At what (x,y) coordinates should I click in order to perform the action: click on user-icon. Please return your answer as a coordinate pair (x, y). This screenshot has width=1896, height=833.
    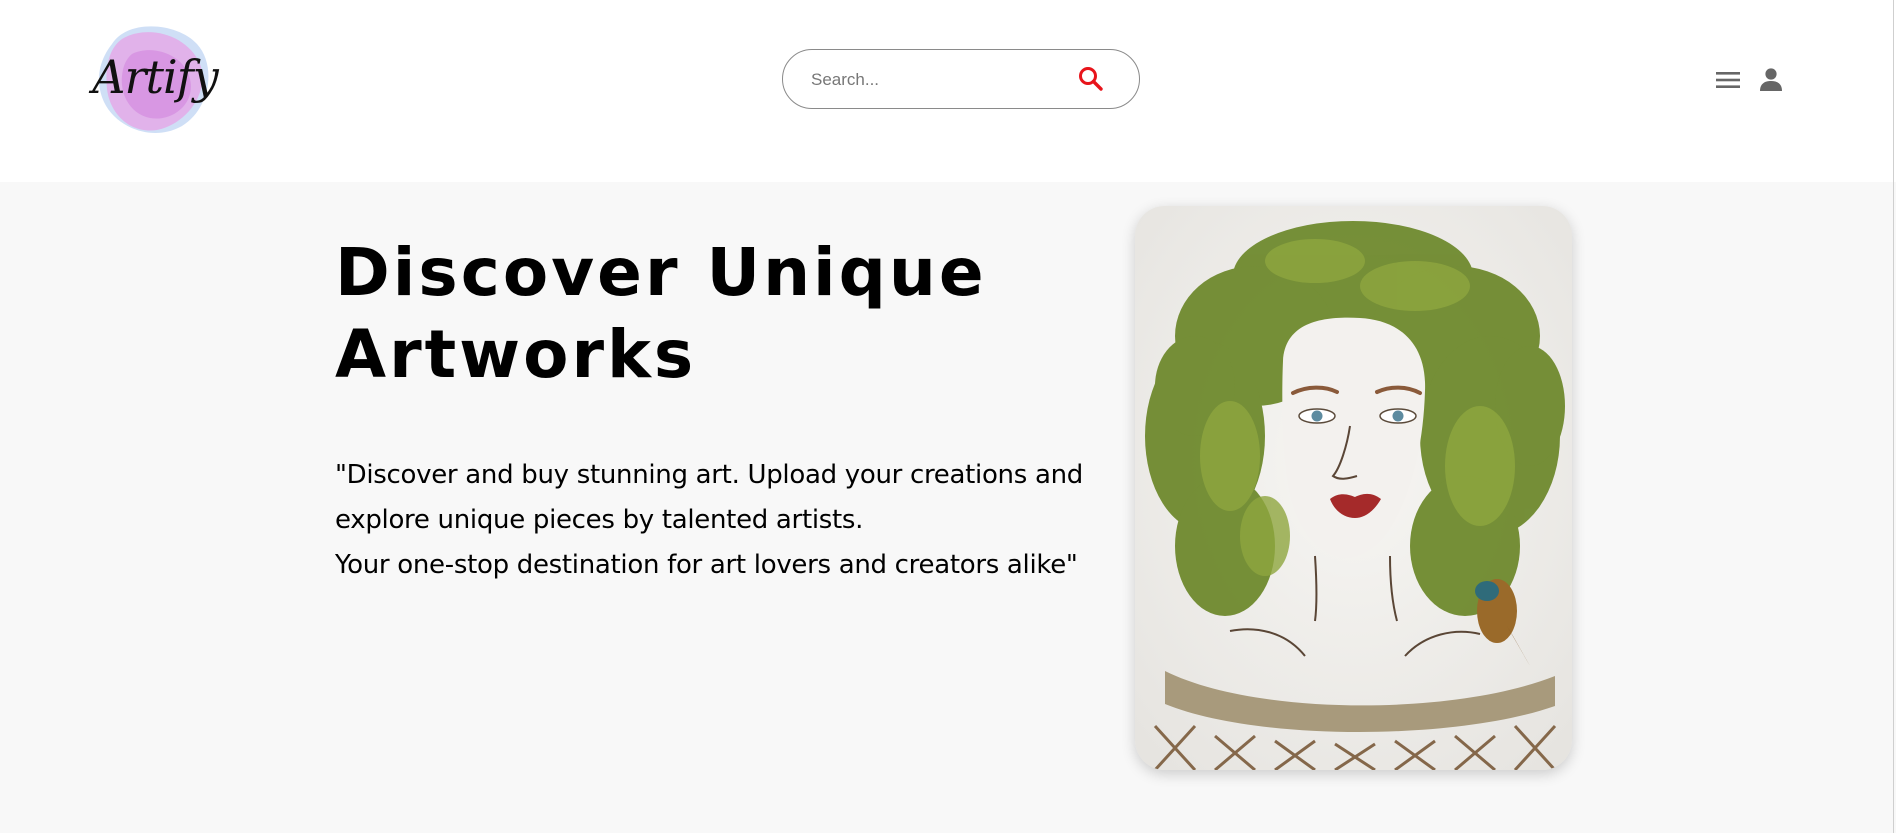
    Looking at the image, I should click on (1771, 79).